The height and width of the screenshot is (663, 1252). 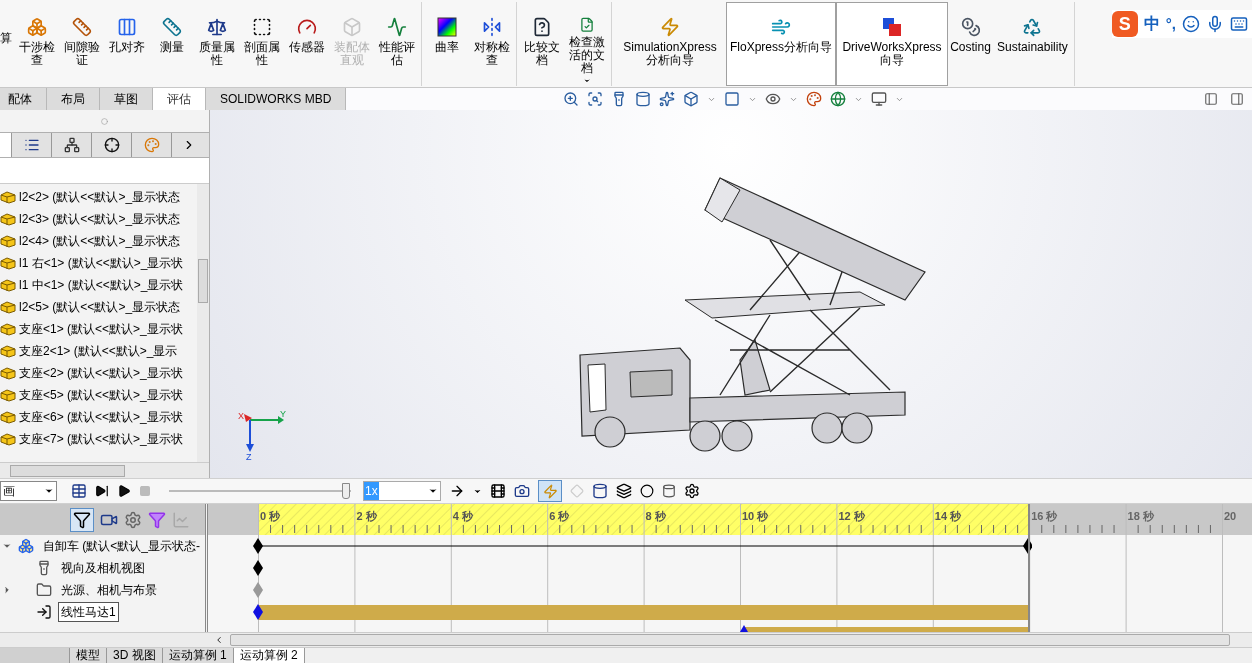 I want to click on tree-item: 支座<7> (默认<<默认>_显示状, so click(x=98, y=439).